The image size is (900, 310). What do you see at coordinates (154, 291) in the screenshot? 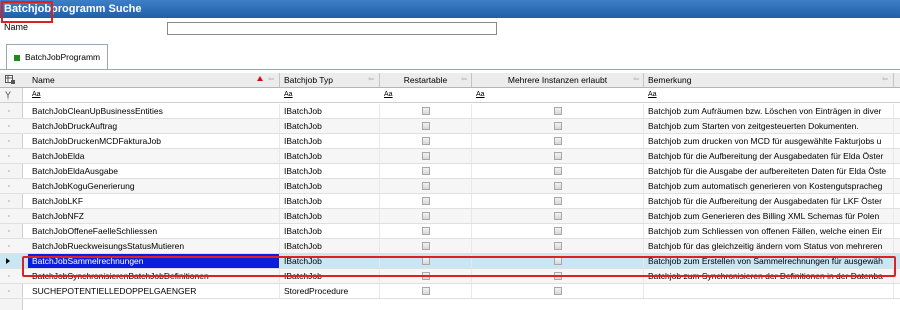
I see `cell-name: SUCHEPOTENTIELLEDOPPELGAENGER` at bounding box center [154, 291].